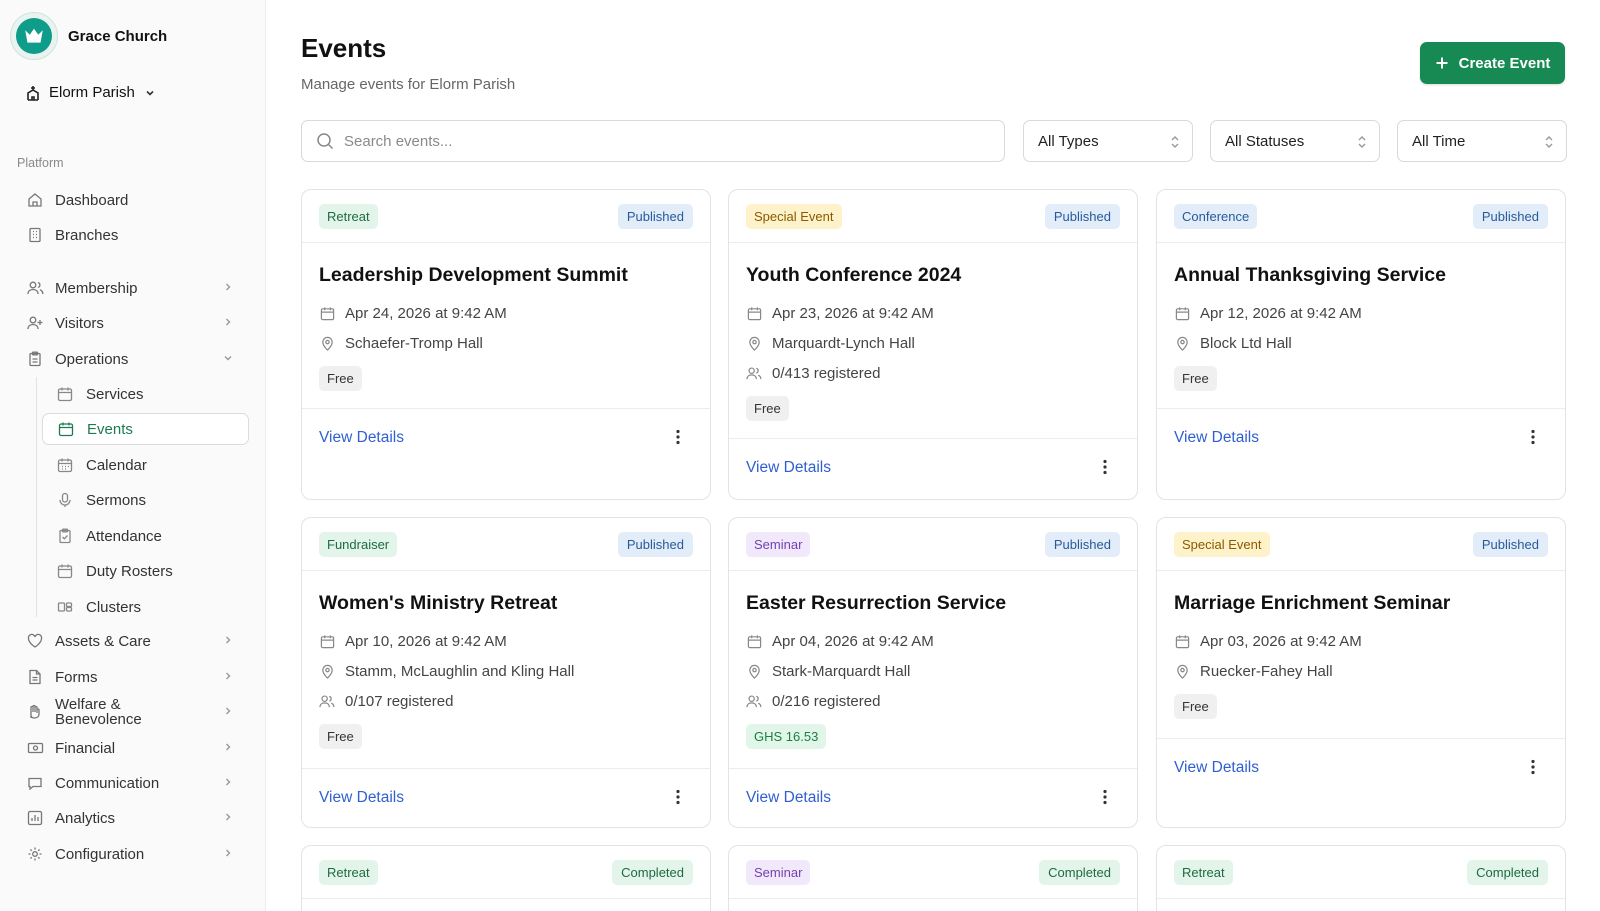 Image resolution: width=1600 pixels, height=911 pixels. I want to click on nav-item-visitors: Visitors, so click(136, 323).